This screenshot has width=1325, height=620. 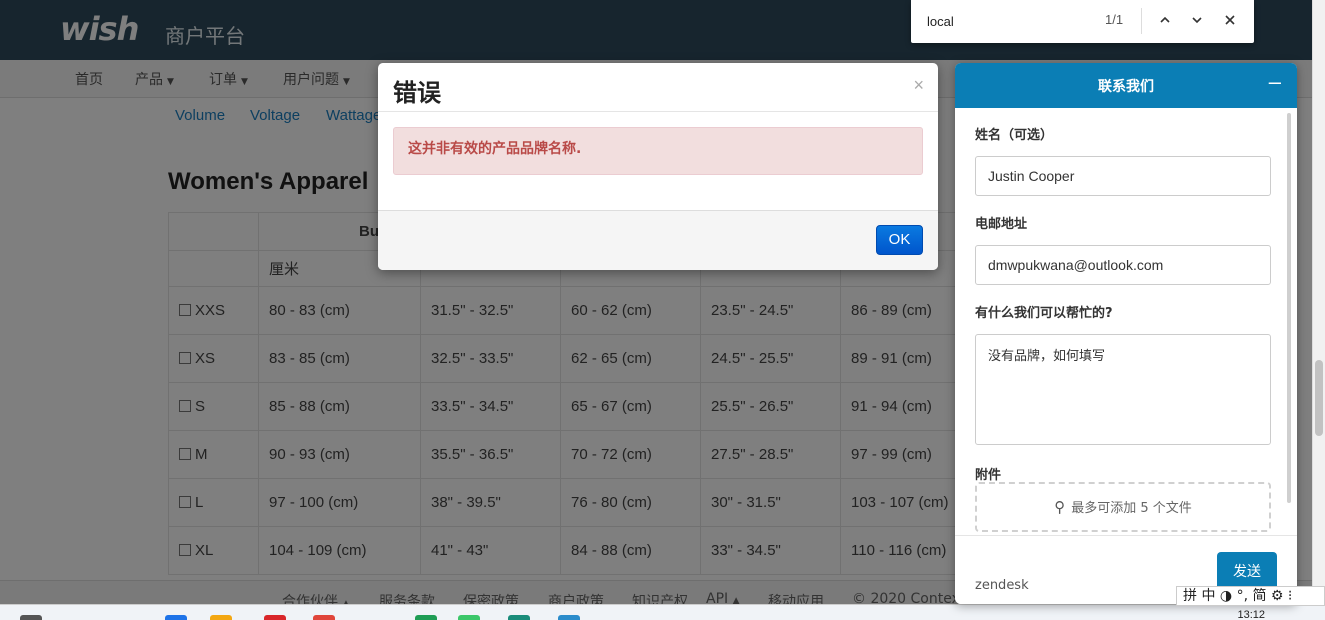 What do you see at coordinates (1275, 82) in the screenshot?
I see `minimize-icon: –` at bounding box center [1275, 82].